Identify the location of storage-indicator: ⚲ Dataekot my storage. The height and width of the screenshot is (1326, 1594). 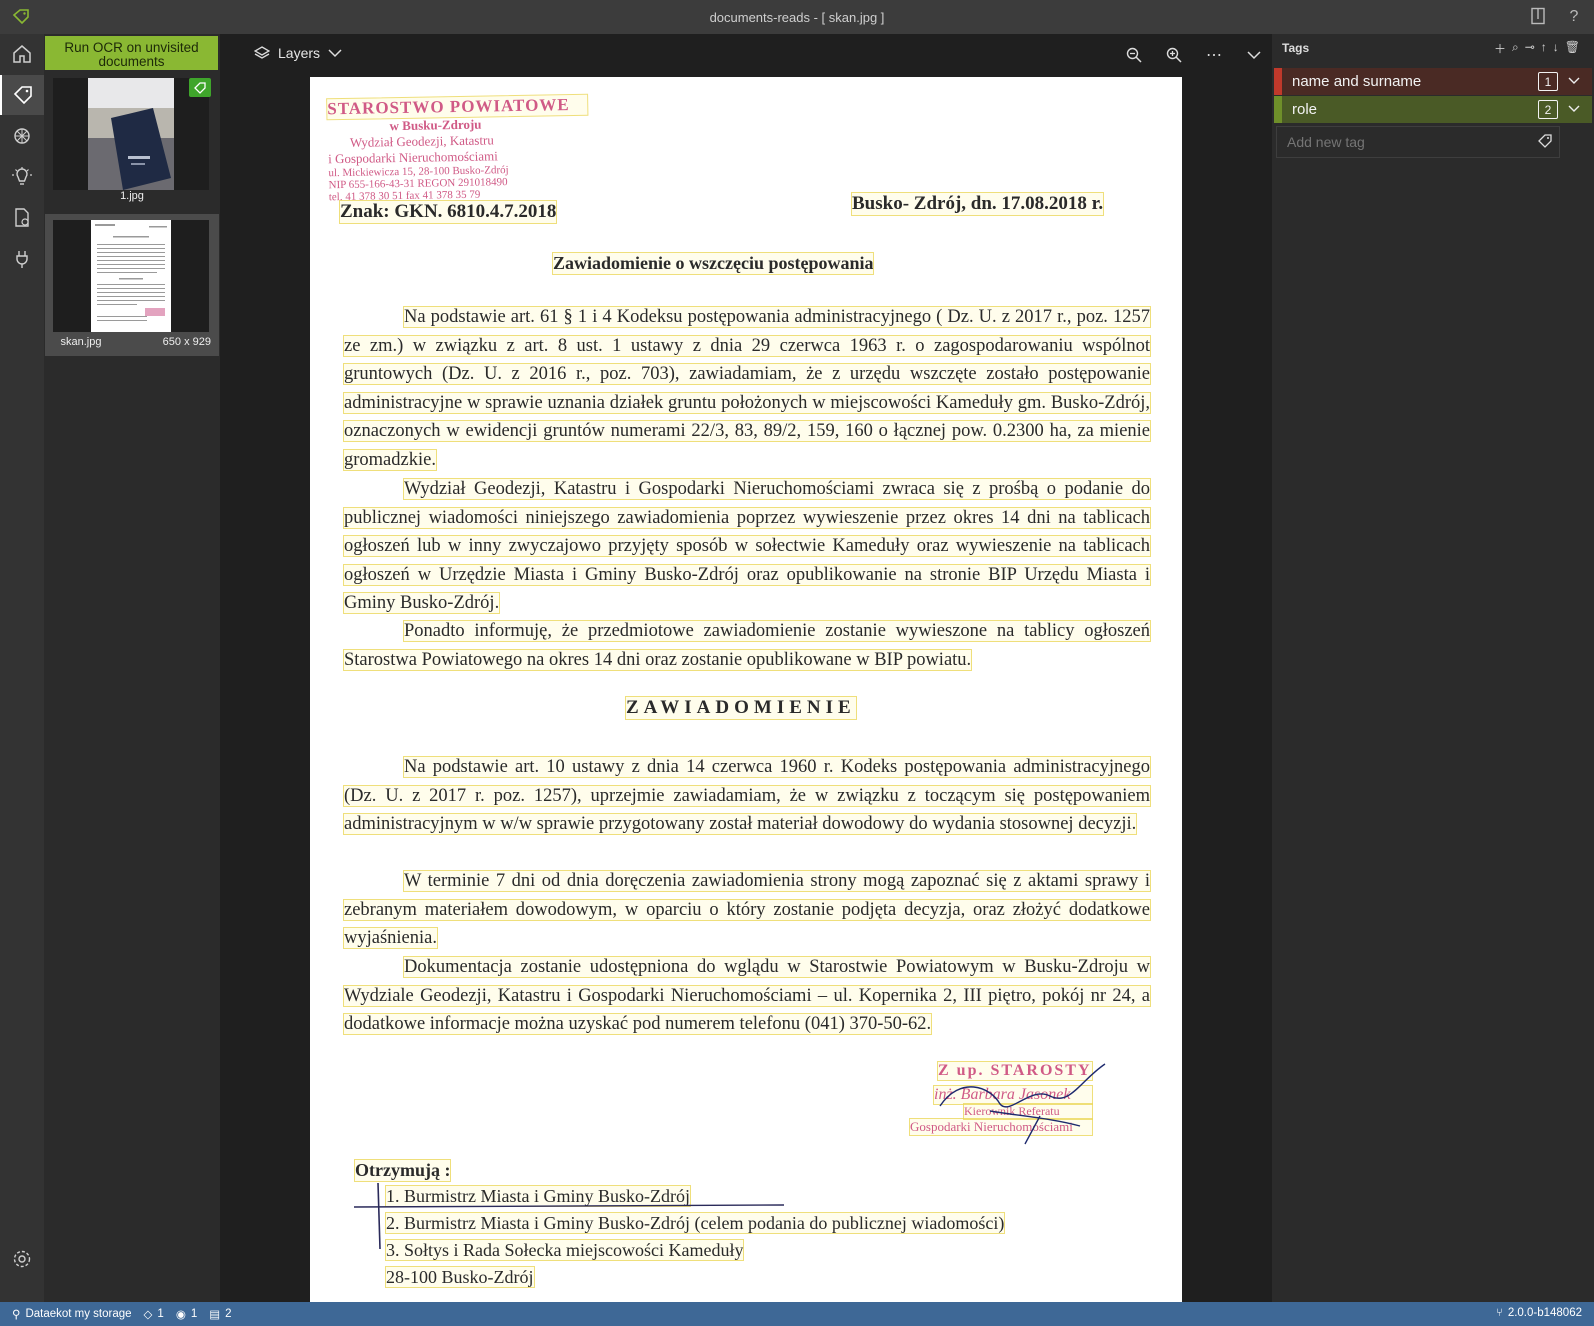
(72, 1314).